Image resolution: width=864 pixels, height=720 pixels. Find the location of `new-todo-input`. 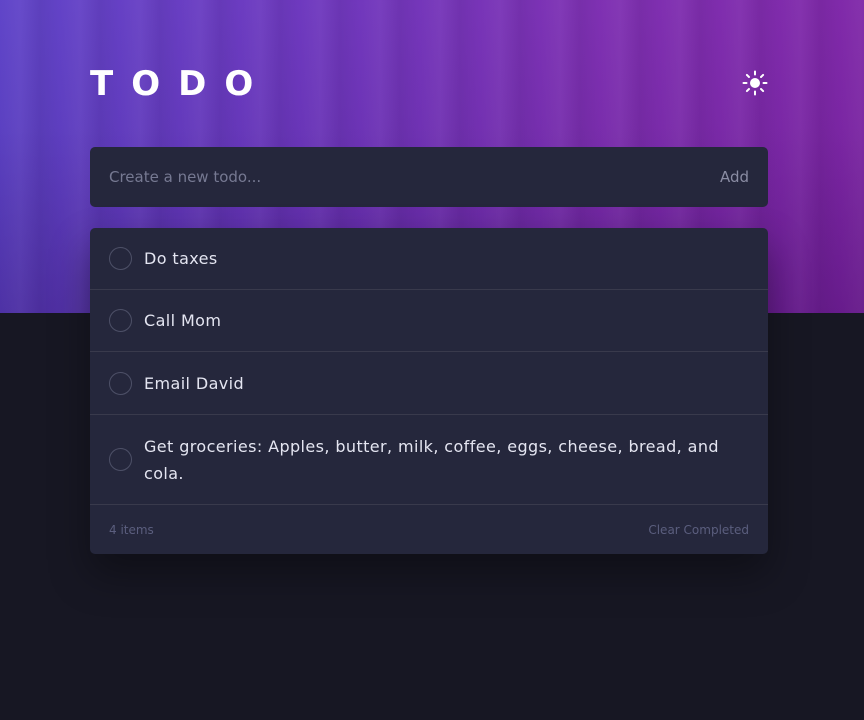

new-todo-input is located at coordinates (414, 177).